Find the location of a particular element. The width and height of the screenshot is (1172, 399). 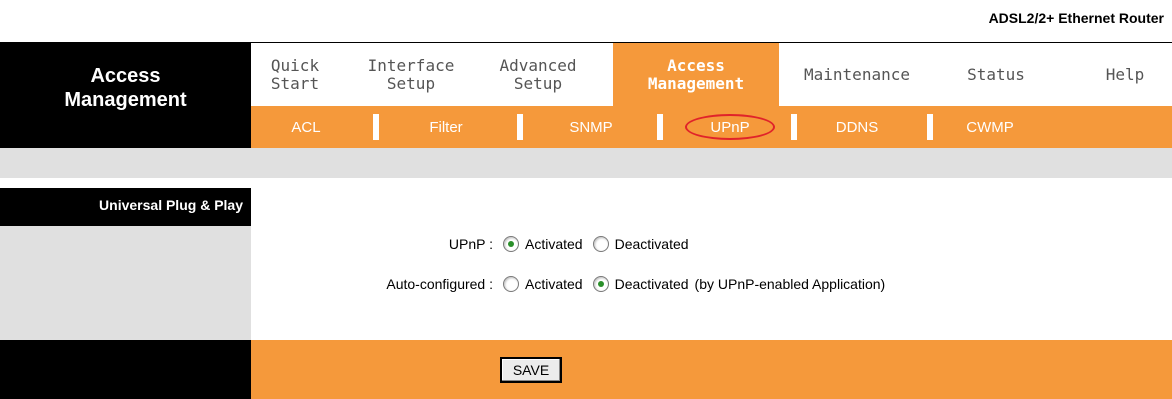

tab-quick-start-line1: Quick is located at coordinates (295, 65).